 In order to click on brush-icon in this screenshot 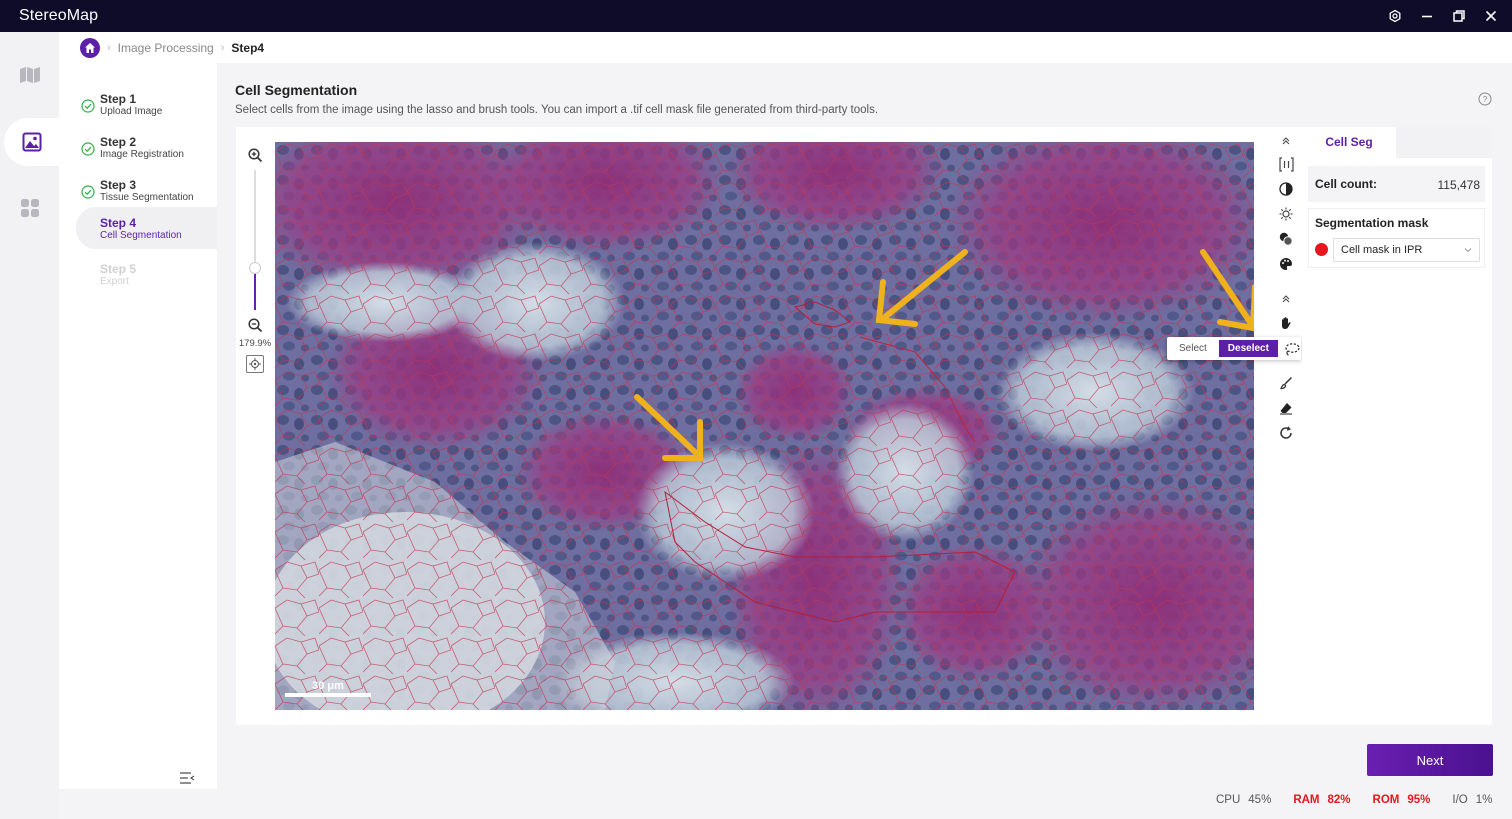, I will do `click(1286, 383)`.